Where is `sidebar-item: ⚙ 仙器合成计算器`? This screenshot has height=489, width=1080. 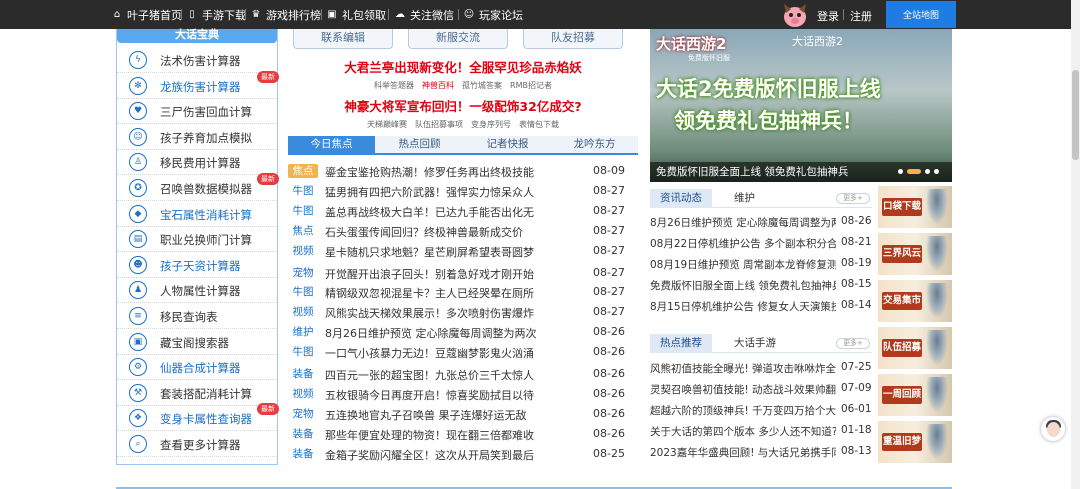
sidebar-item: ⚙ 仙器合成计算器 is located at coordinates (197, 367).